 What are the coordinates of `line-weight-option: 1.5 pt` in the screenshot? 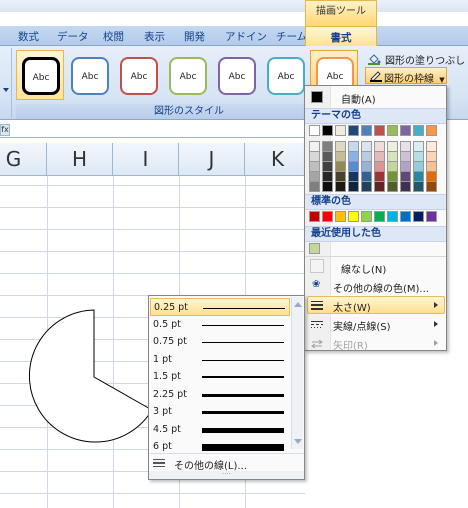 It's located at (220, 377).